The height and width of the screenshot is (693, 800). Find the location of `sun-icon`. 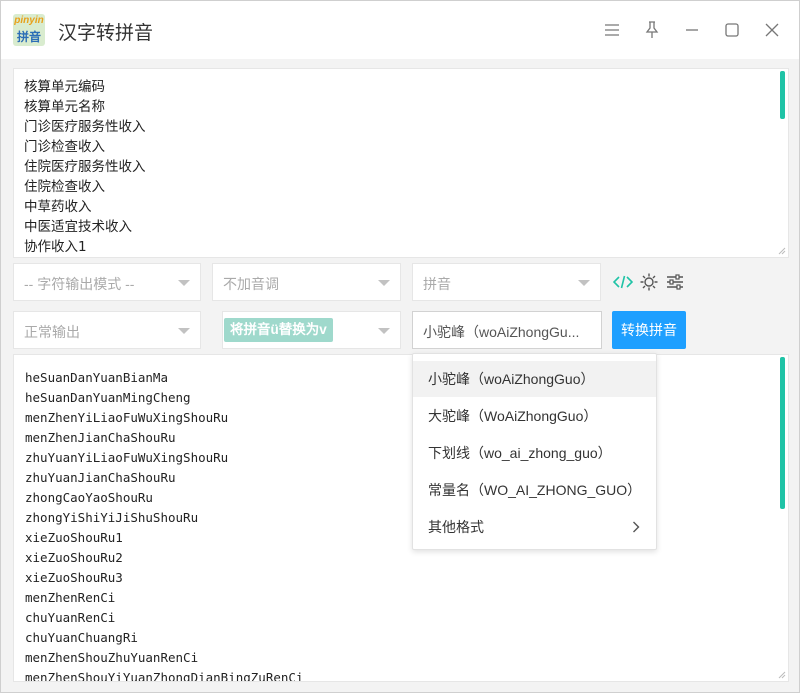

sun-icon is located at coordinates (649, 282).